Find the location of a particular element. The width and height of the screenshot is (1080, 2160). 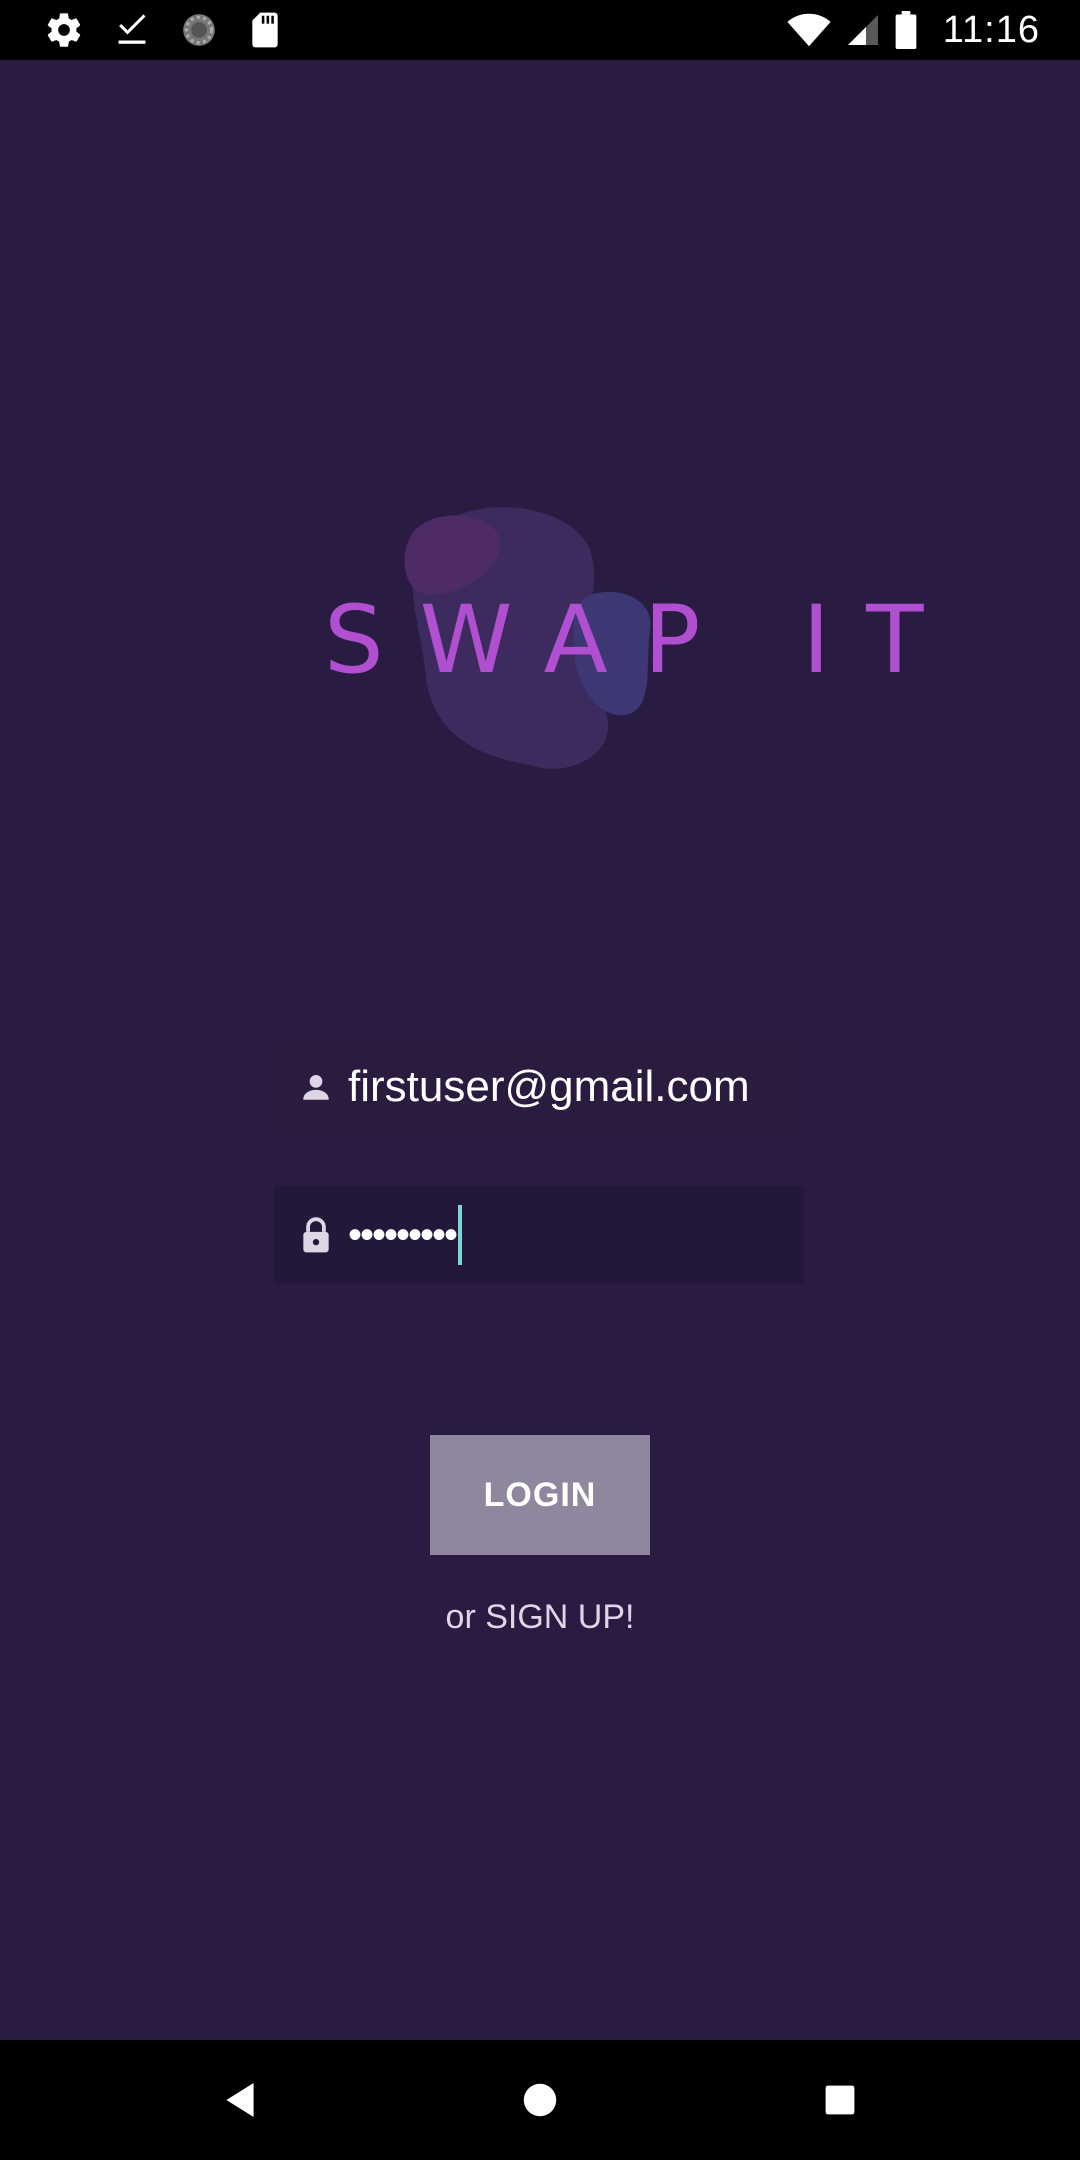

wifi-icon is located at coordinates (809, 30).